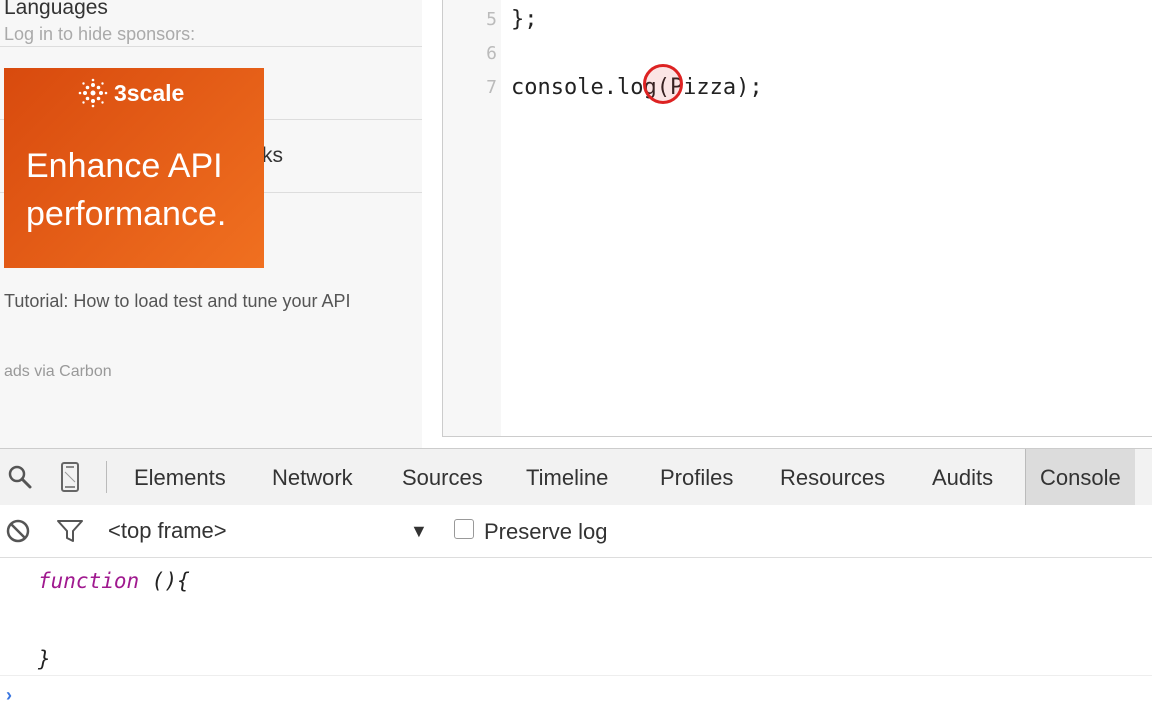 The height and width of the screenshot is (721, 1152). I want to click on console-toolbar: <top frame> ▼ Preserve log, so click(576, 531).